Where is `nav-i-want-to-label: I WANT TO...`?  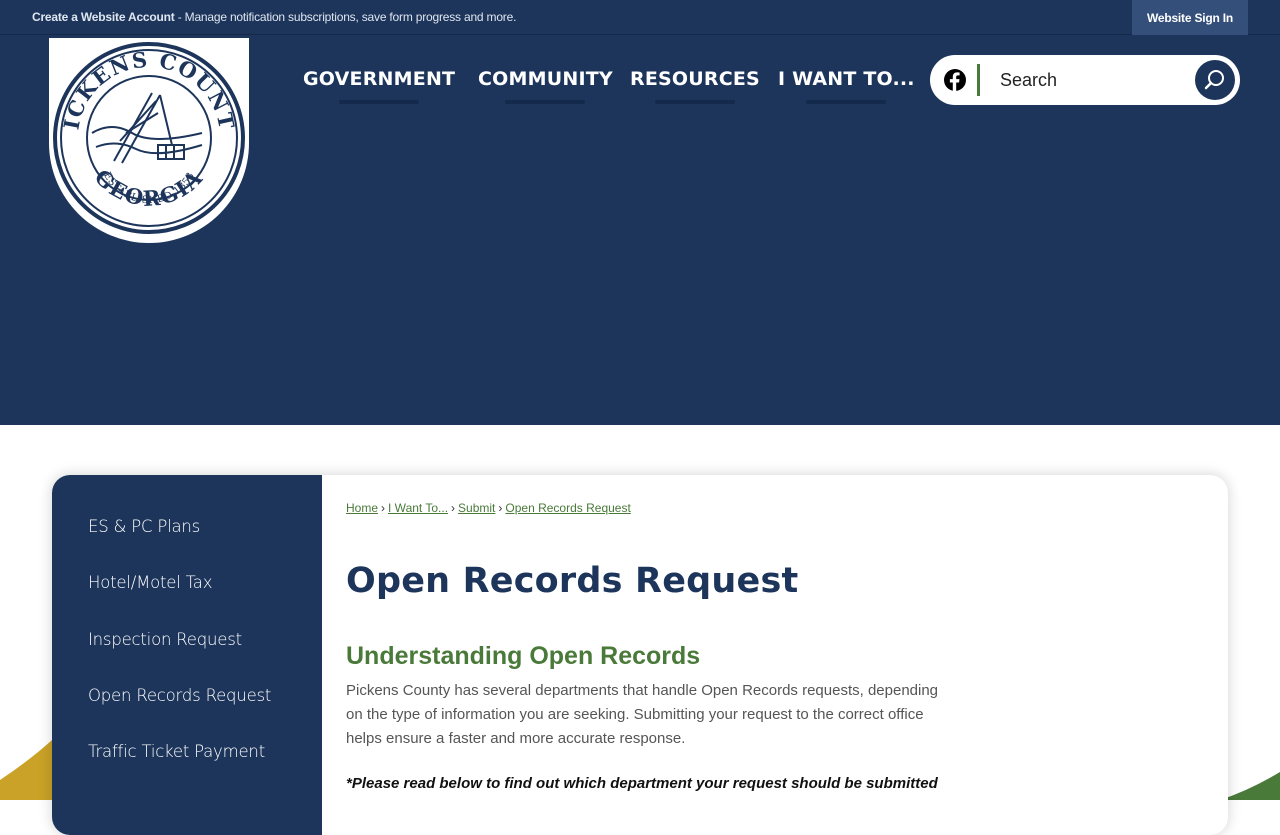
nav-i-want-to-label: I WANT TO... is located at coordinates (846, 79).